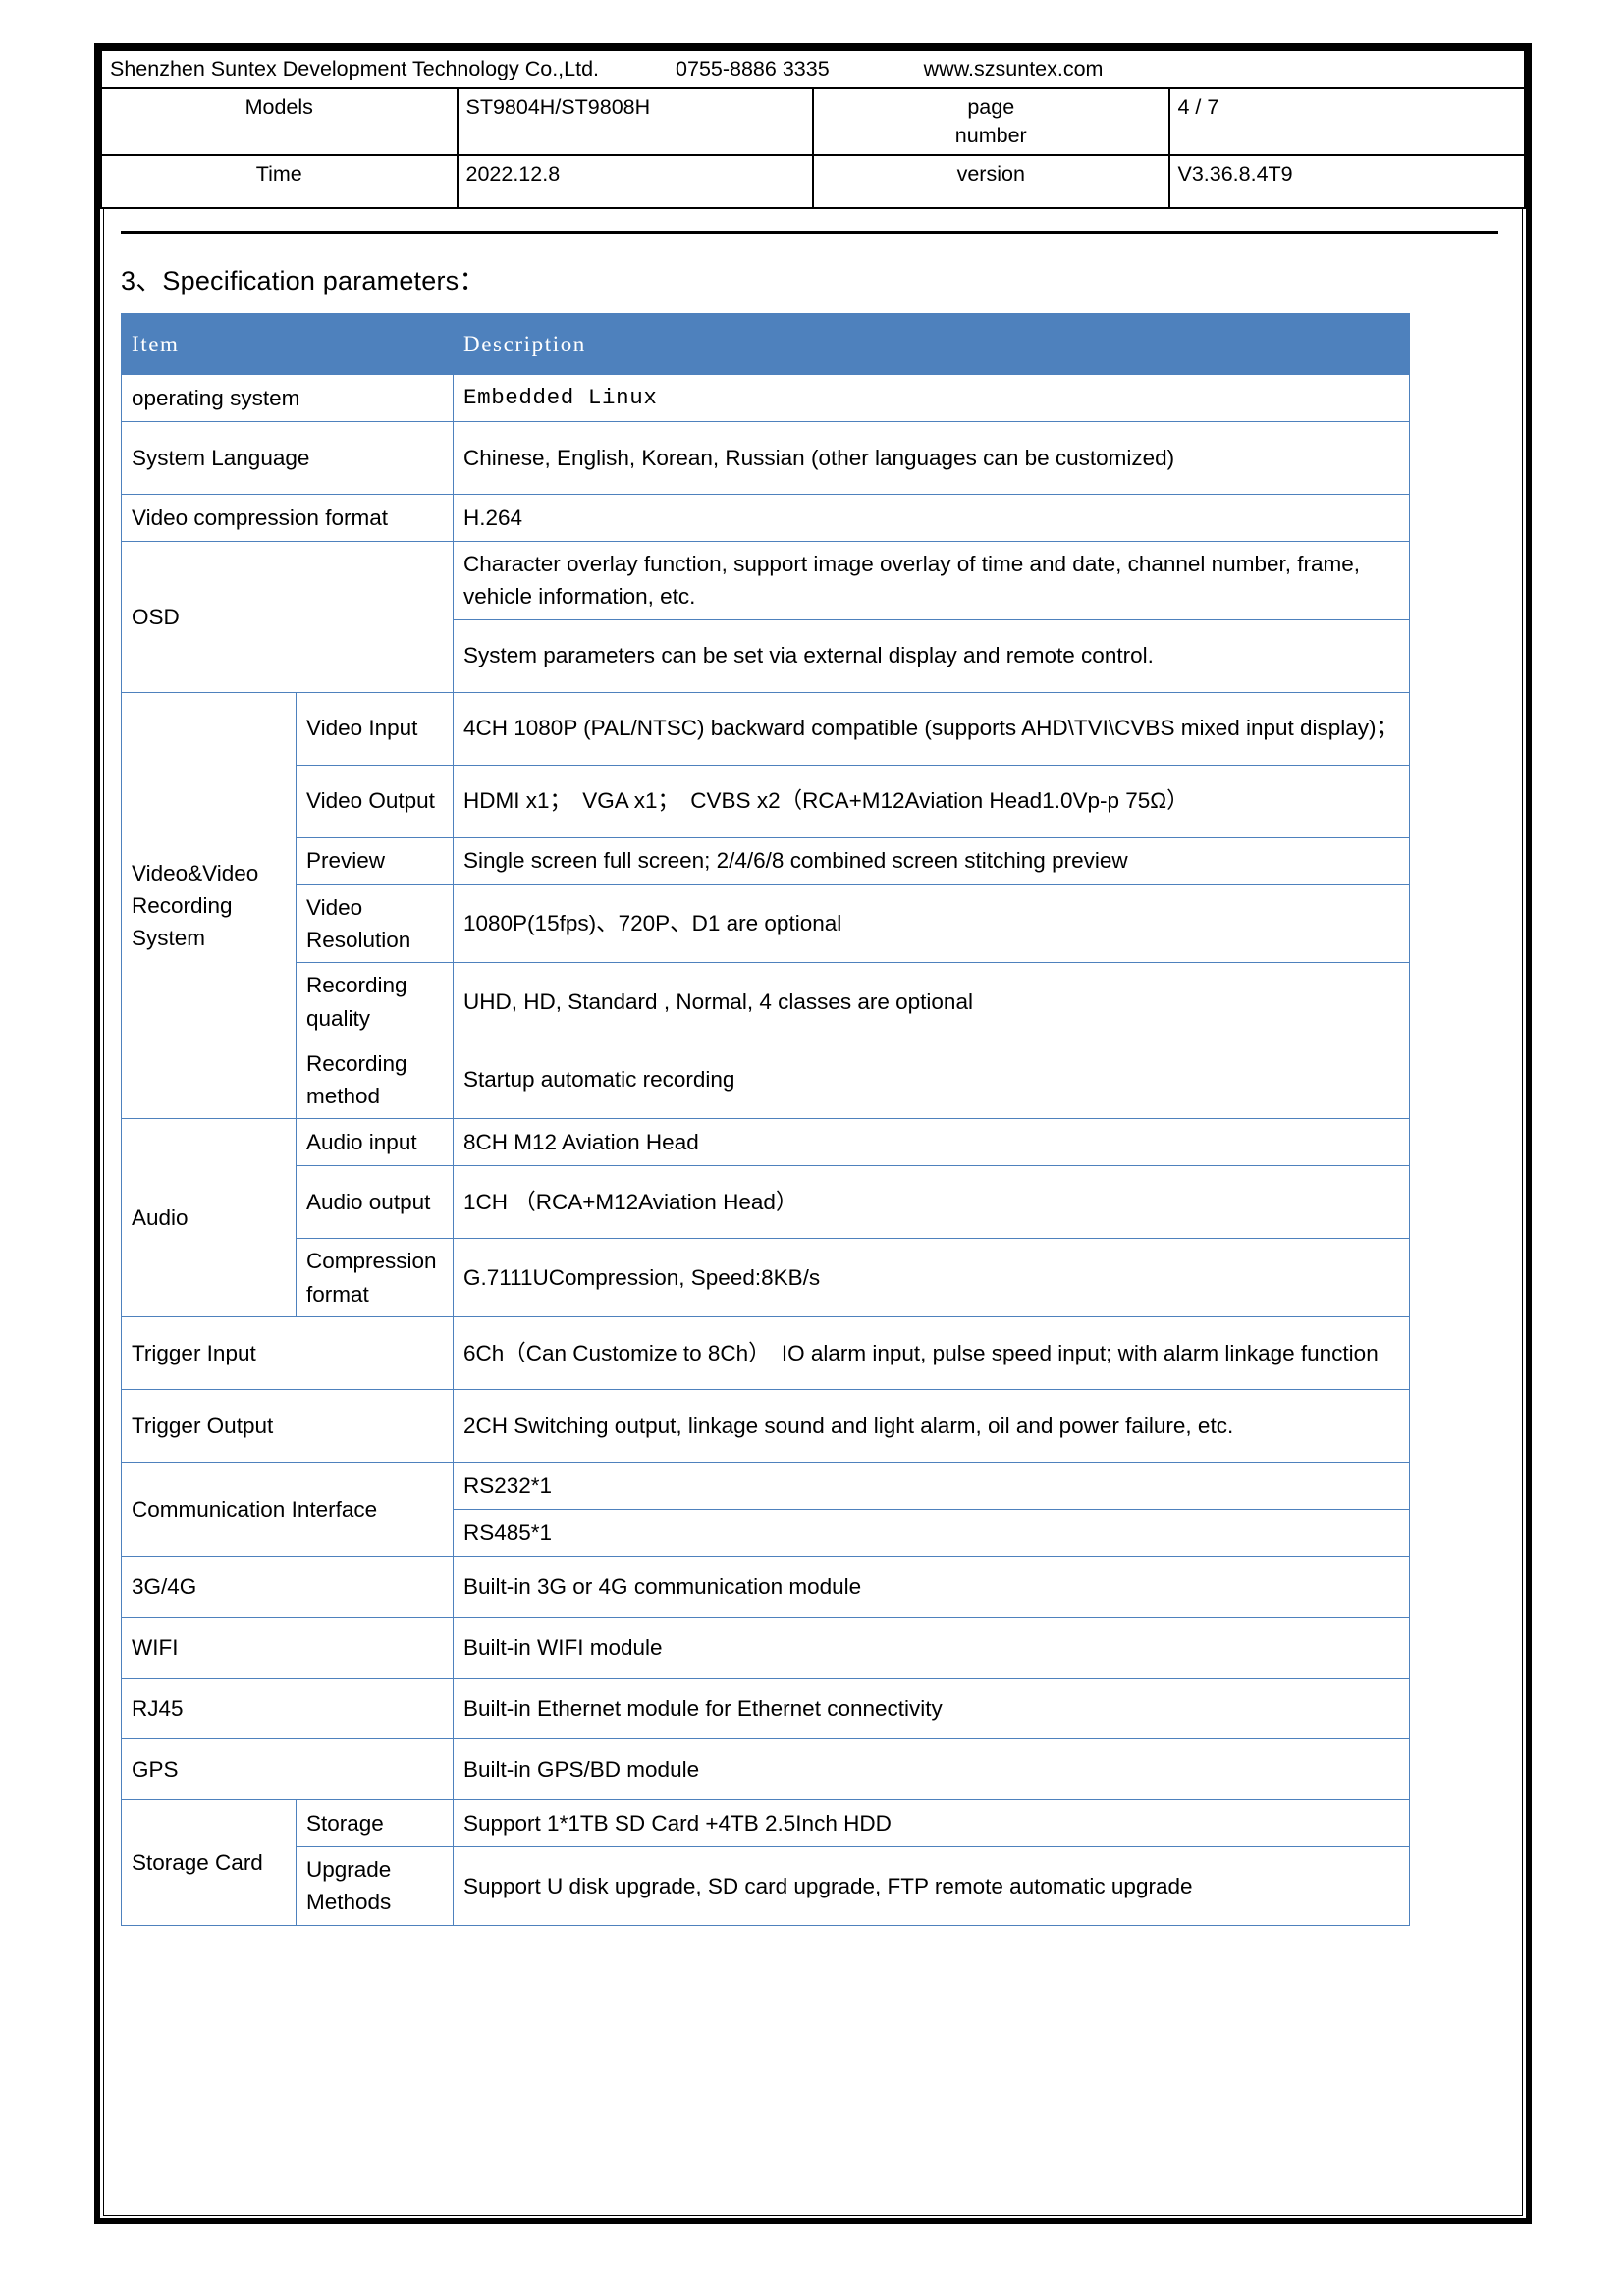 Image resolution: width=1624 pixels, height=2296 pixels. Describe the element at coordinates (931, 1824) in the screenshot. I see `desc-storage: Support 1*1TB SD Card +4TB 2.5Inch HDD` at that location.